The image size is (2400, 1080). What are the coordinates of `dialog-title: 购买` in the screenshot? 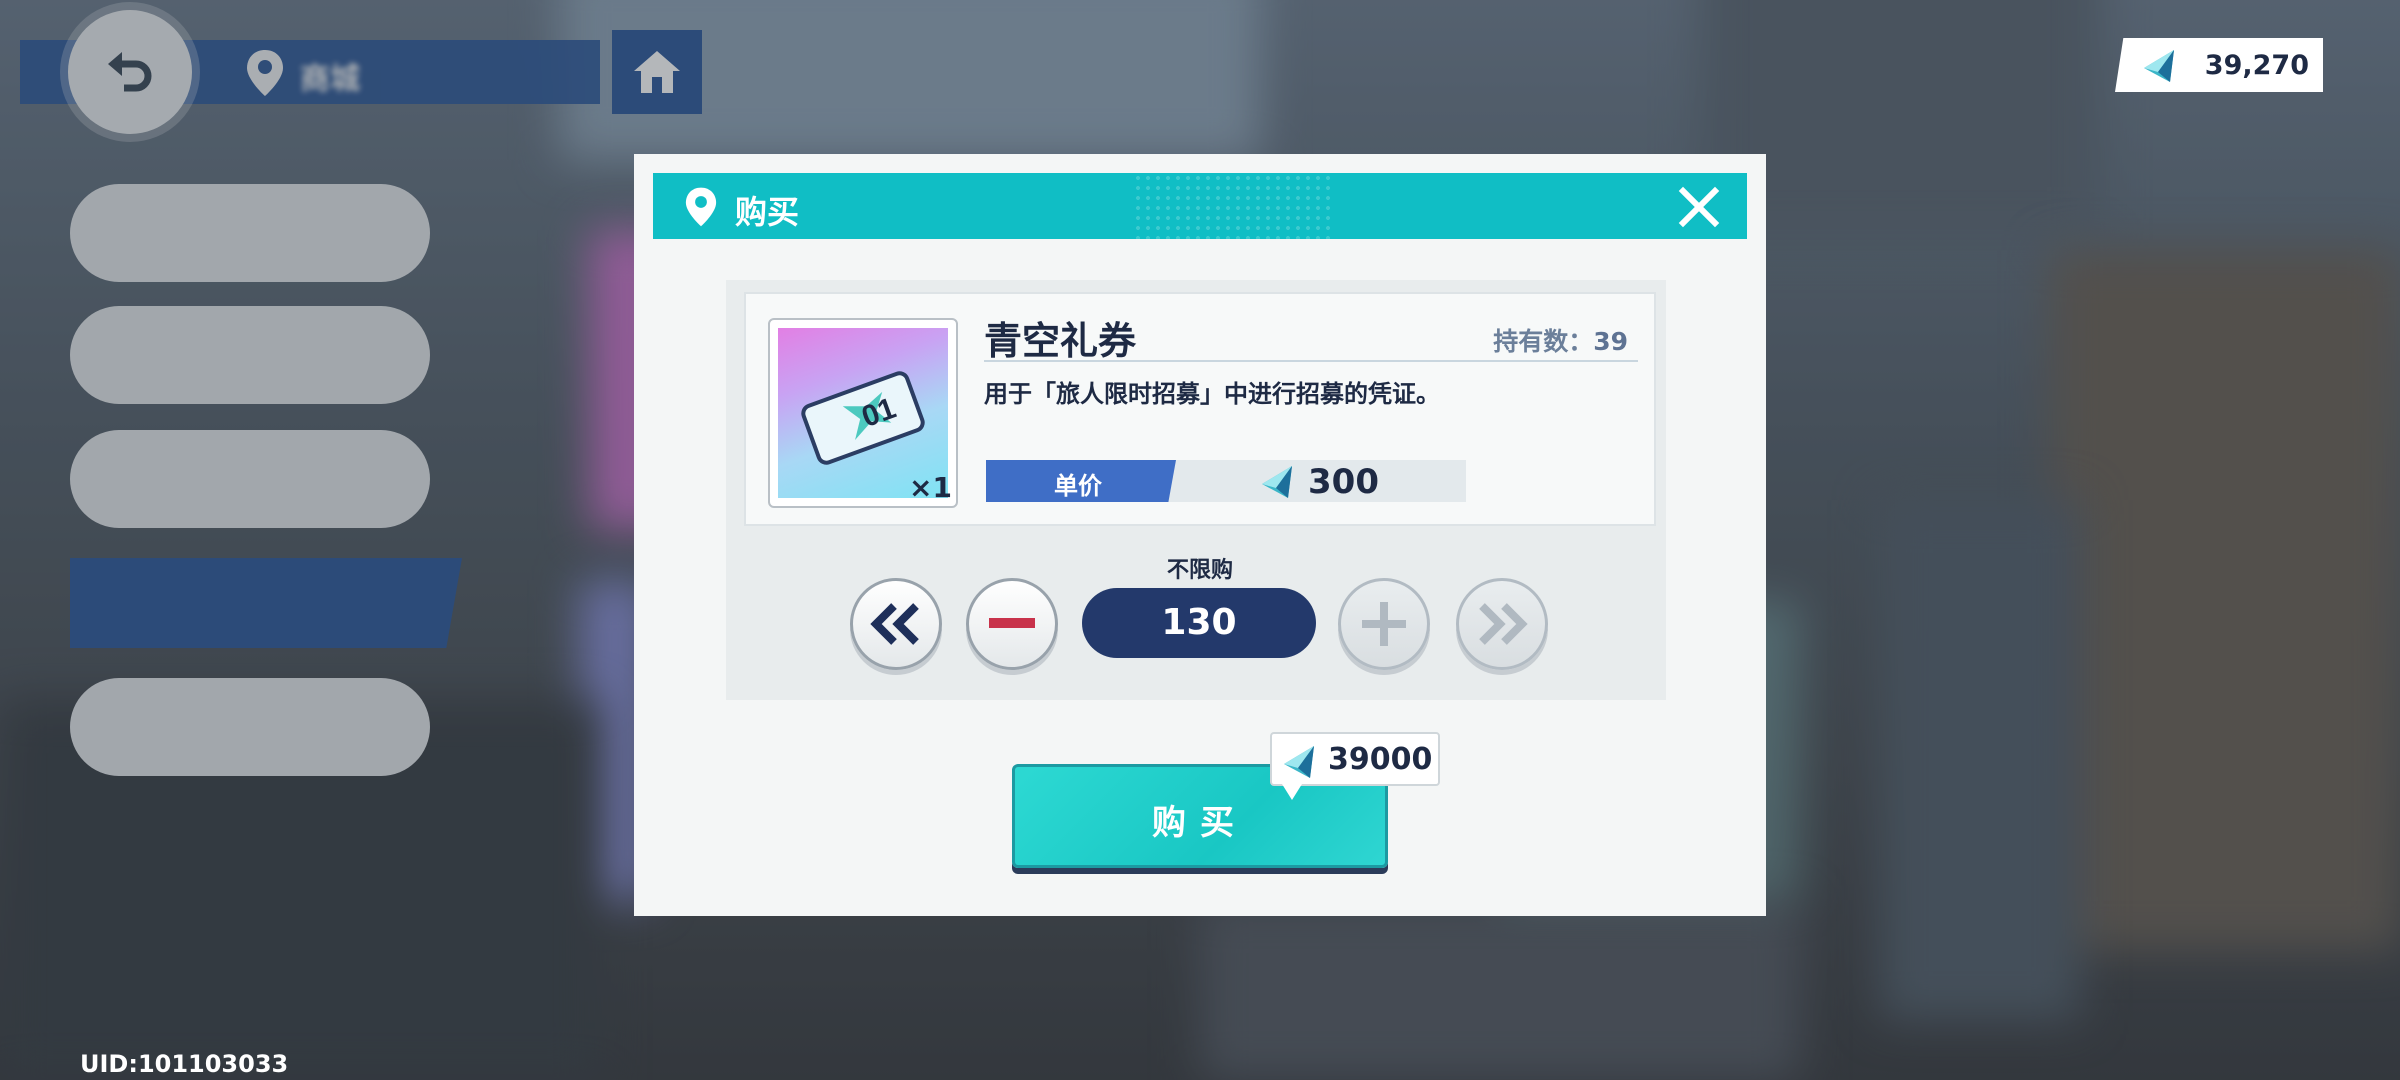 It's located at (767, 212).